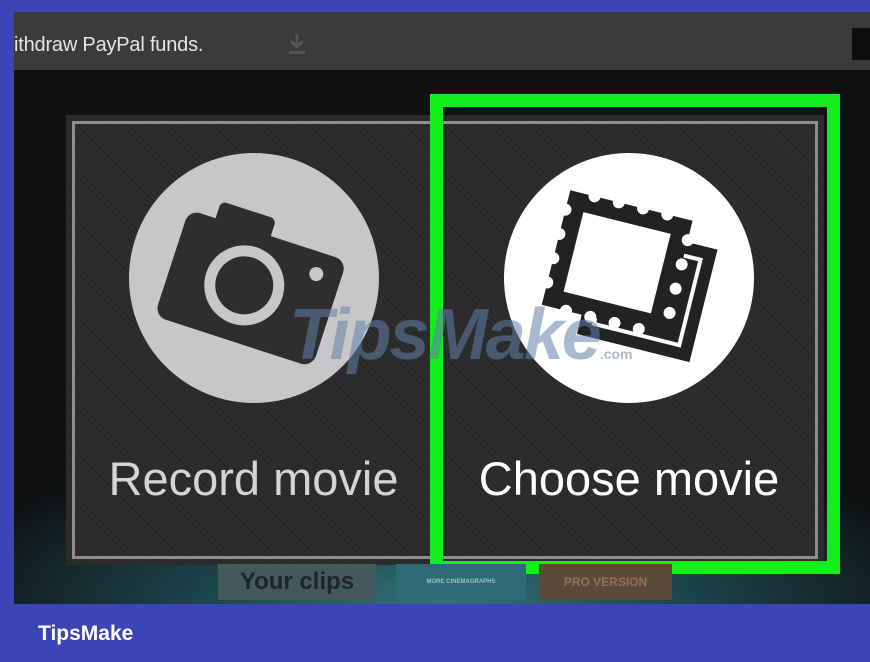 Image resolution: width=870 pixels, height=662 pixels. What do you see at coordinates (109, 45) in the screenshot?
I see `page-title: ithdraw PayPal funds.` at bounding box center [109, 45].